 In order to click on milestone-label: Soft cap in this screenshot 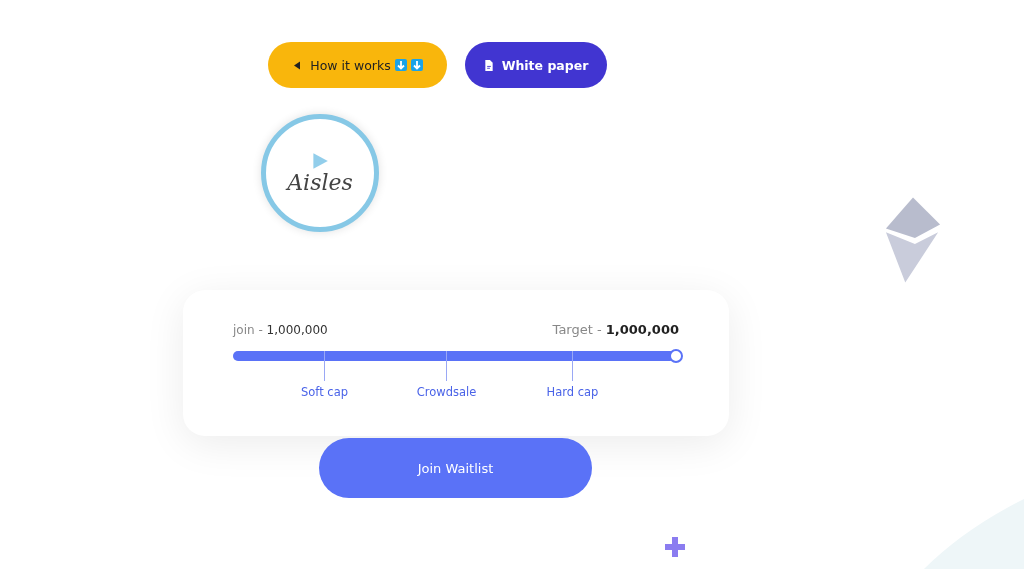, I will do `click(324, 392)`.